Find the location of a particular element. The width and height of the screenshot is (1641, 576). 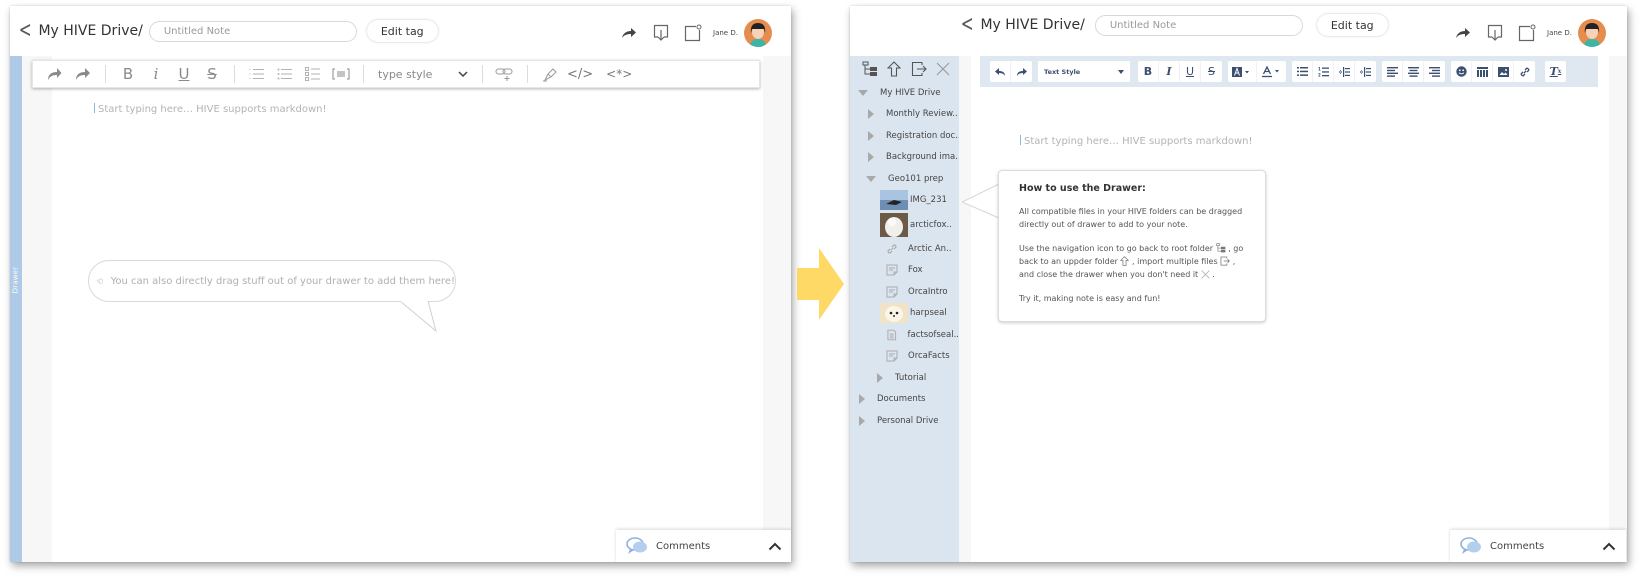

tree-label: Personal Drive is located at coordinates (908, 420).